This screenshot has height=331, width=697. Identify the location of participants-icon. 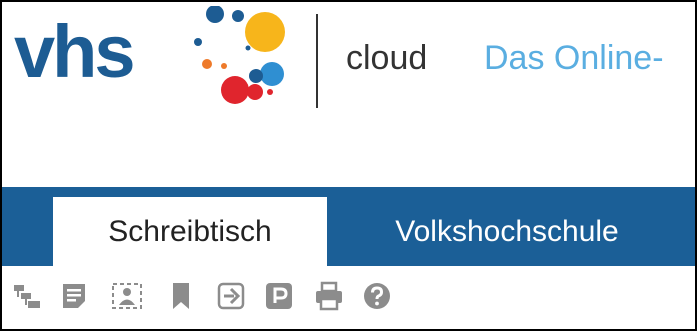
(127, 296).